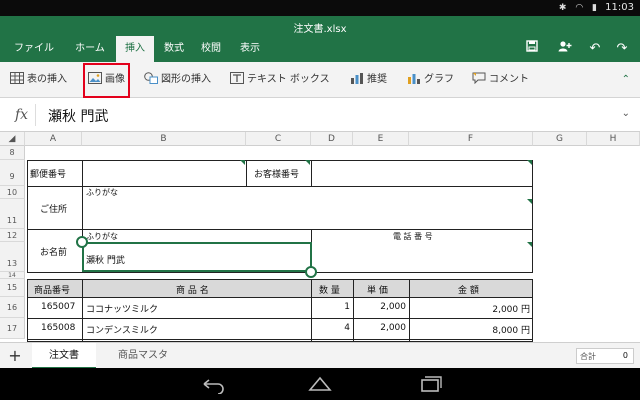 The image size is (640, 400). What do you see at coordinates (12, 307) in the screenshot?
I see `row-header: 16` at bounding box center [12, 307].